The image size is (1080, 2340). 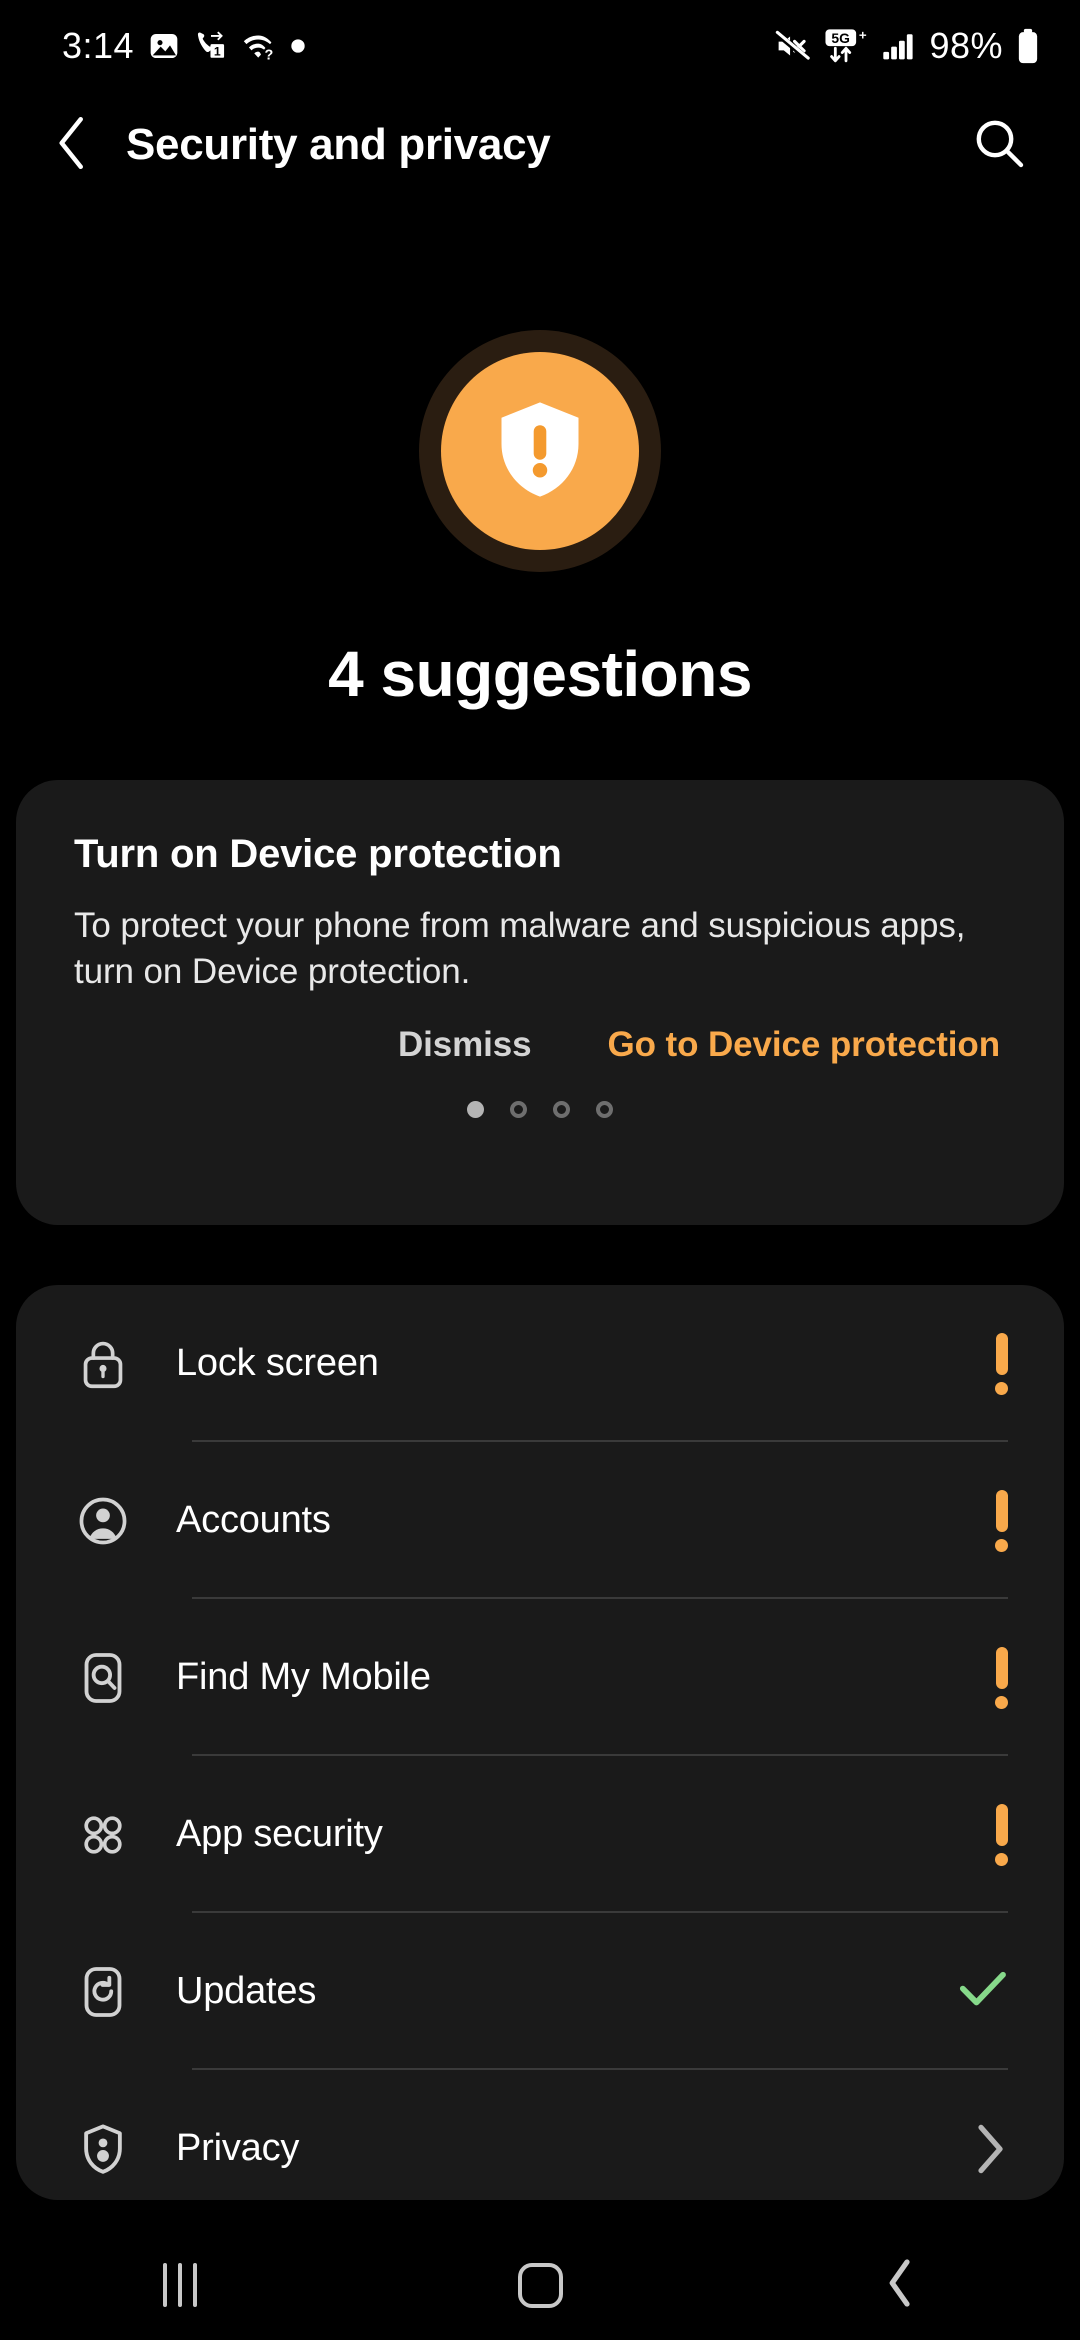 I want to click on search-icon, so click(x=999, y=145).